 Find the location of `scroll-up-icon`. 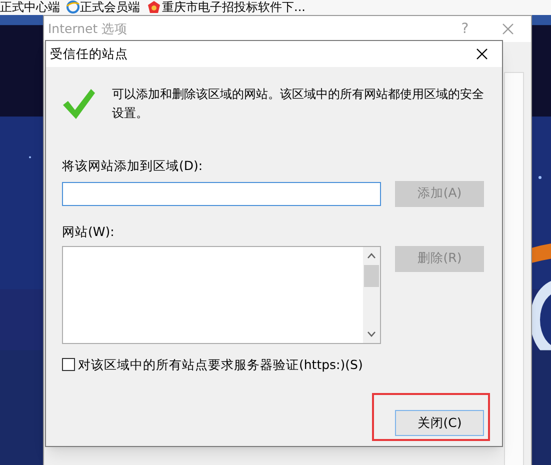

scroll-up-icon is located at coordinates (371, 255).